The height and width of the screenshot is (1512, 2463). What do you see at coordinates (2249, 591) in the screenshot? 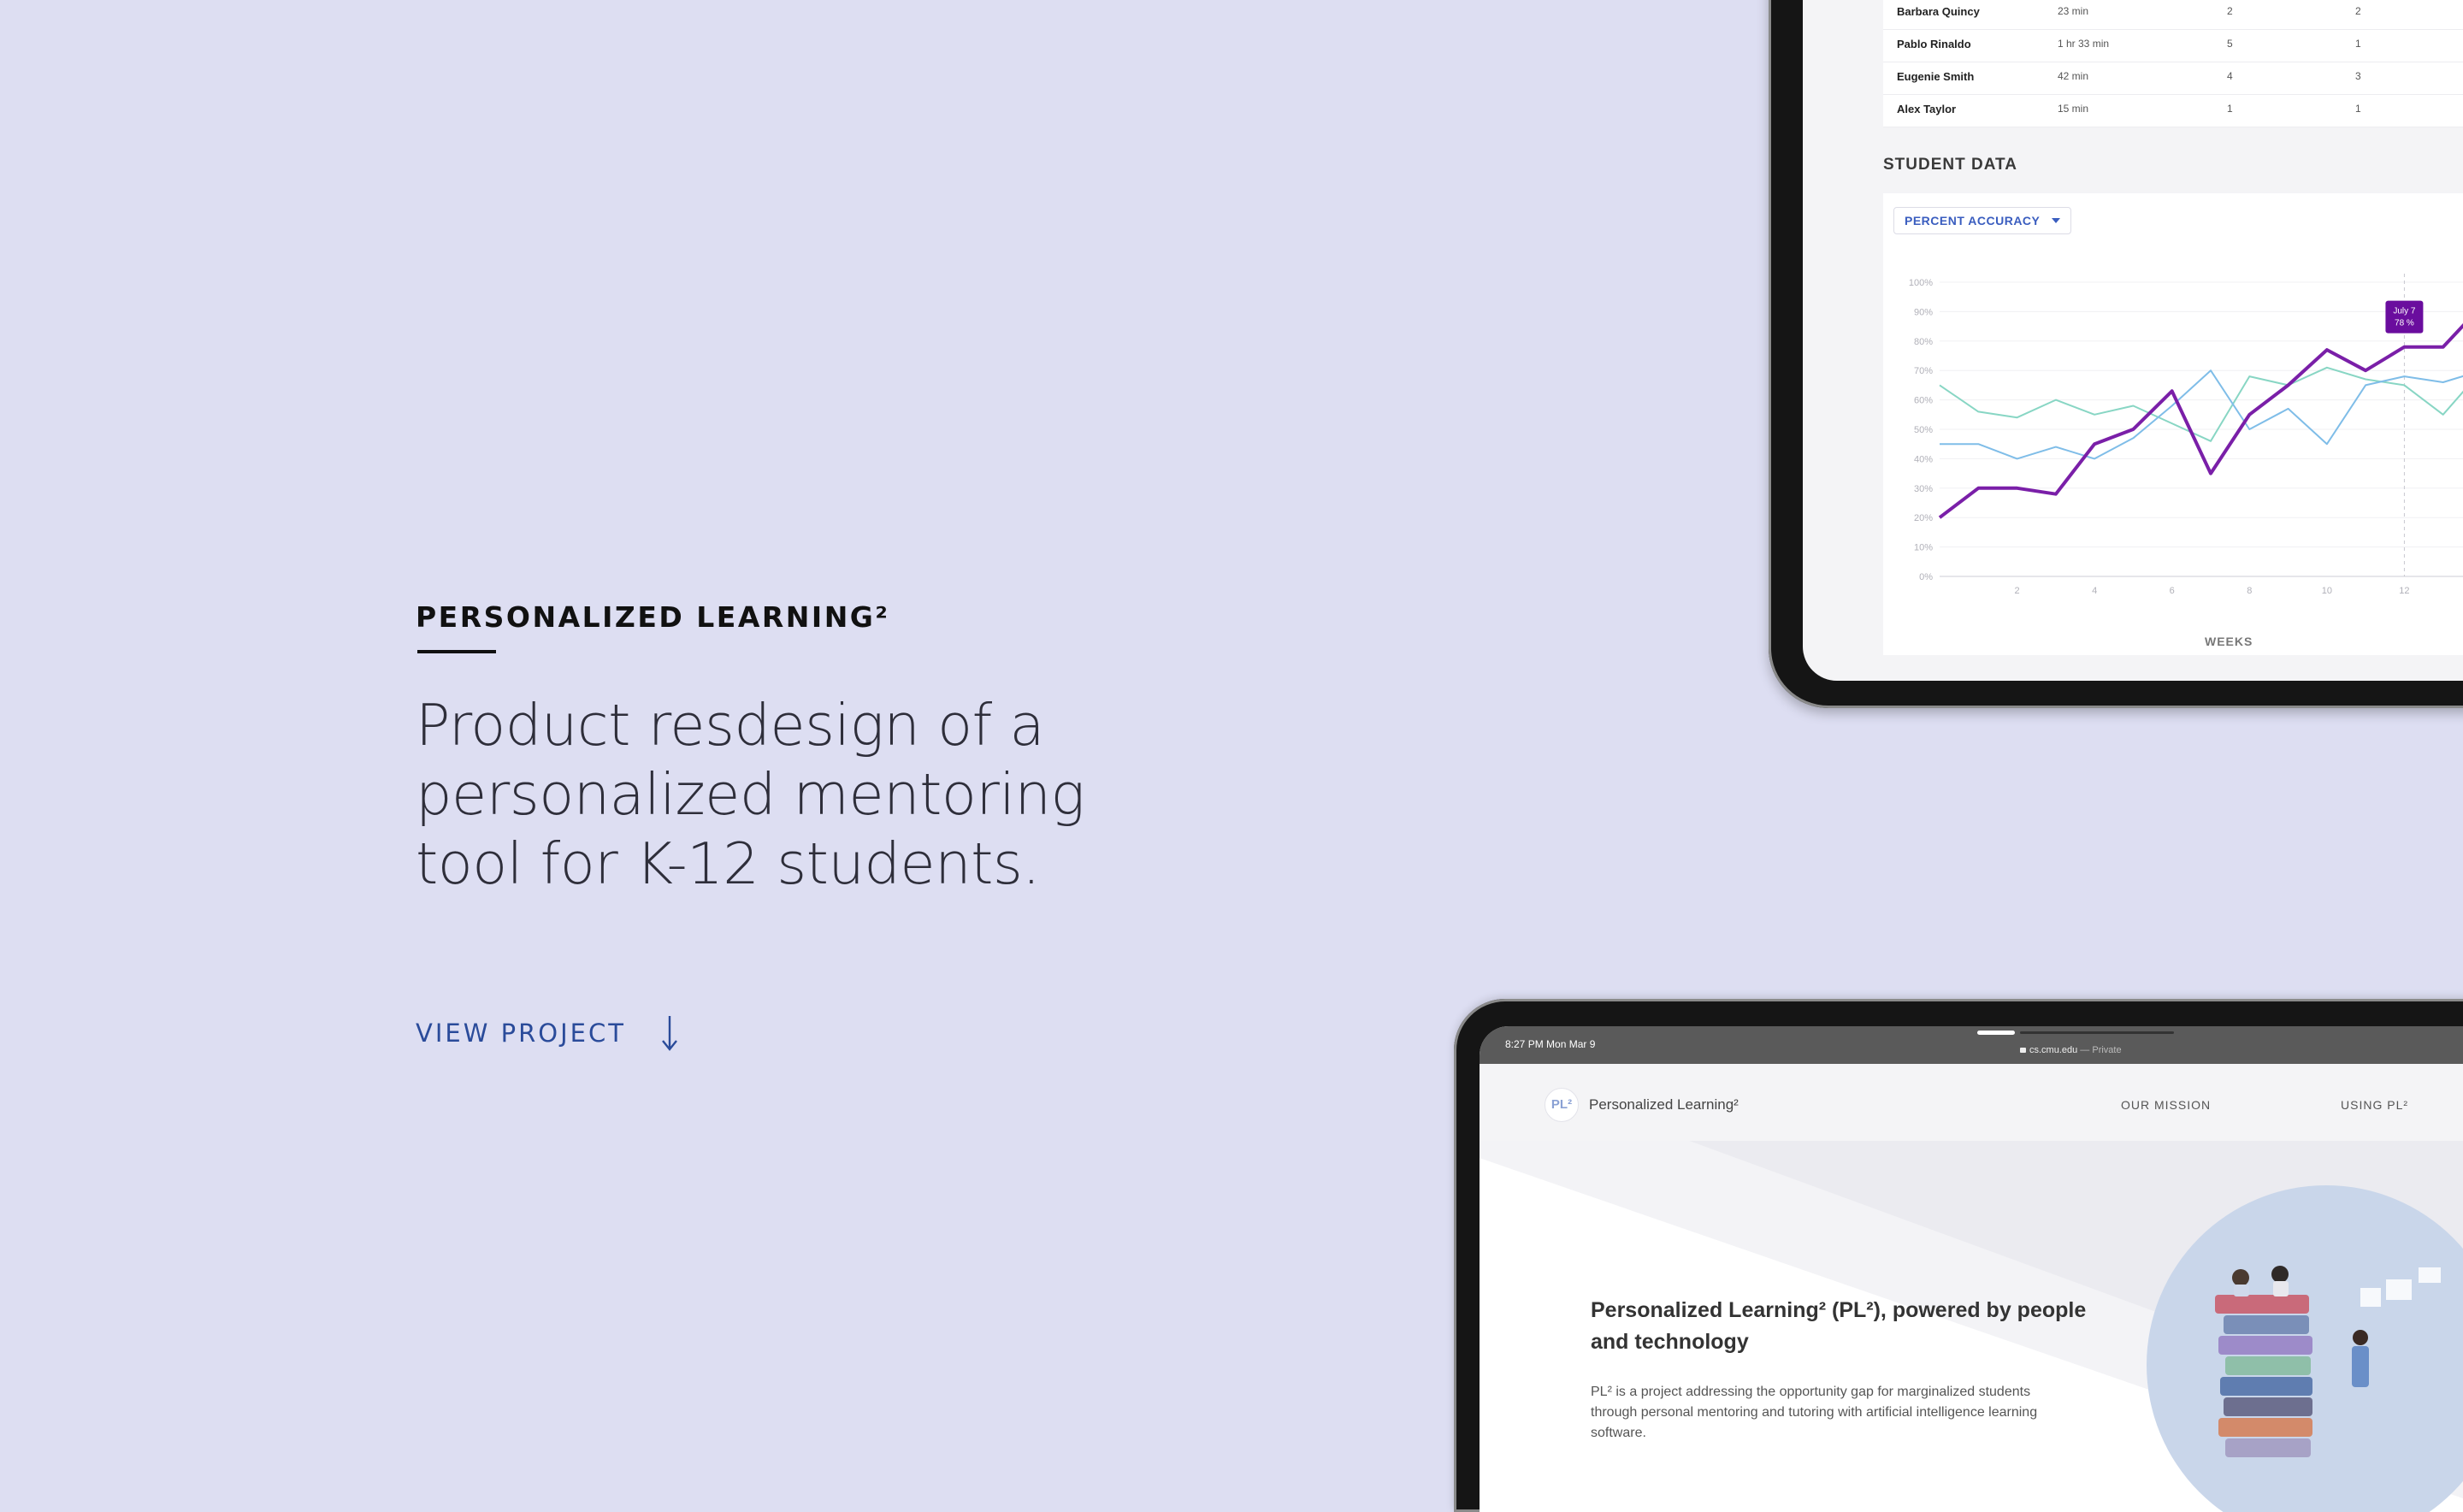
I see `x-tick-label: 8` at bounding box center [2249, 591].